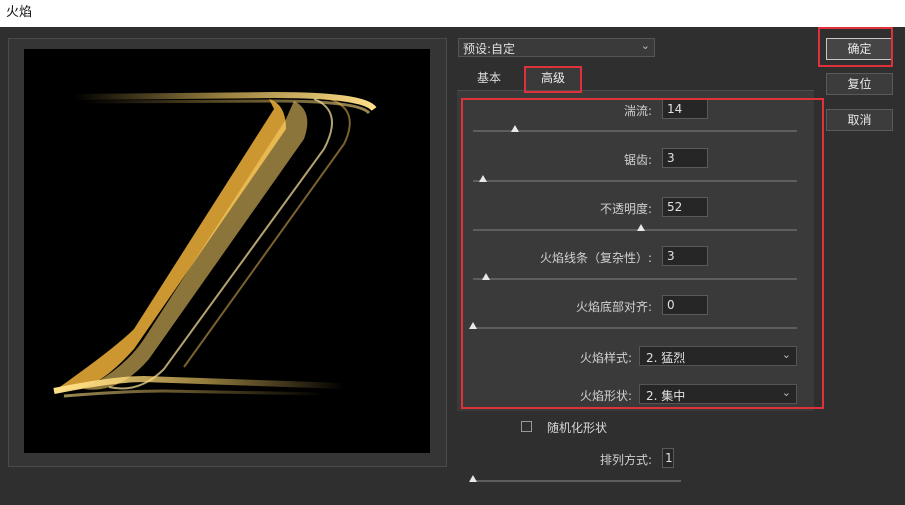  I want to click on reset-button: 复位, so click(859, 84).